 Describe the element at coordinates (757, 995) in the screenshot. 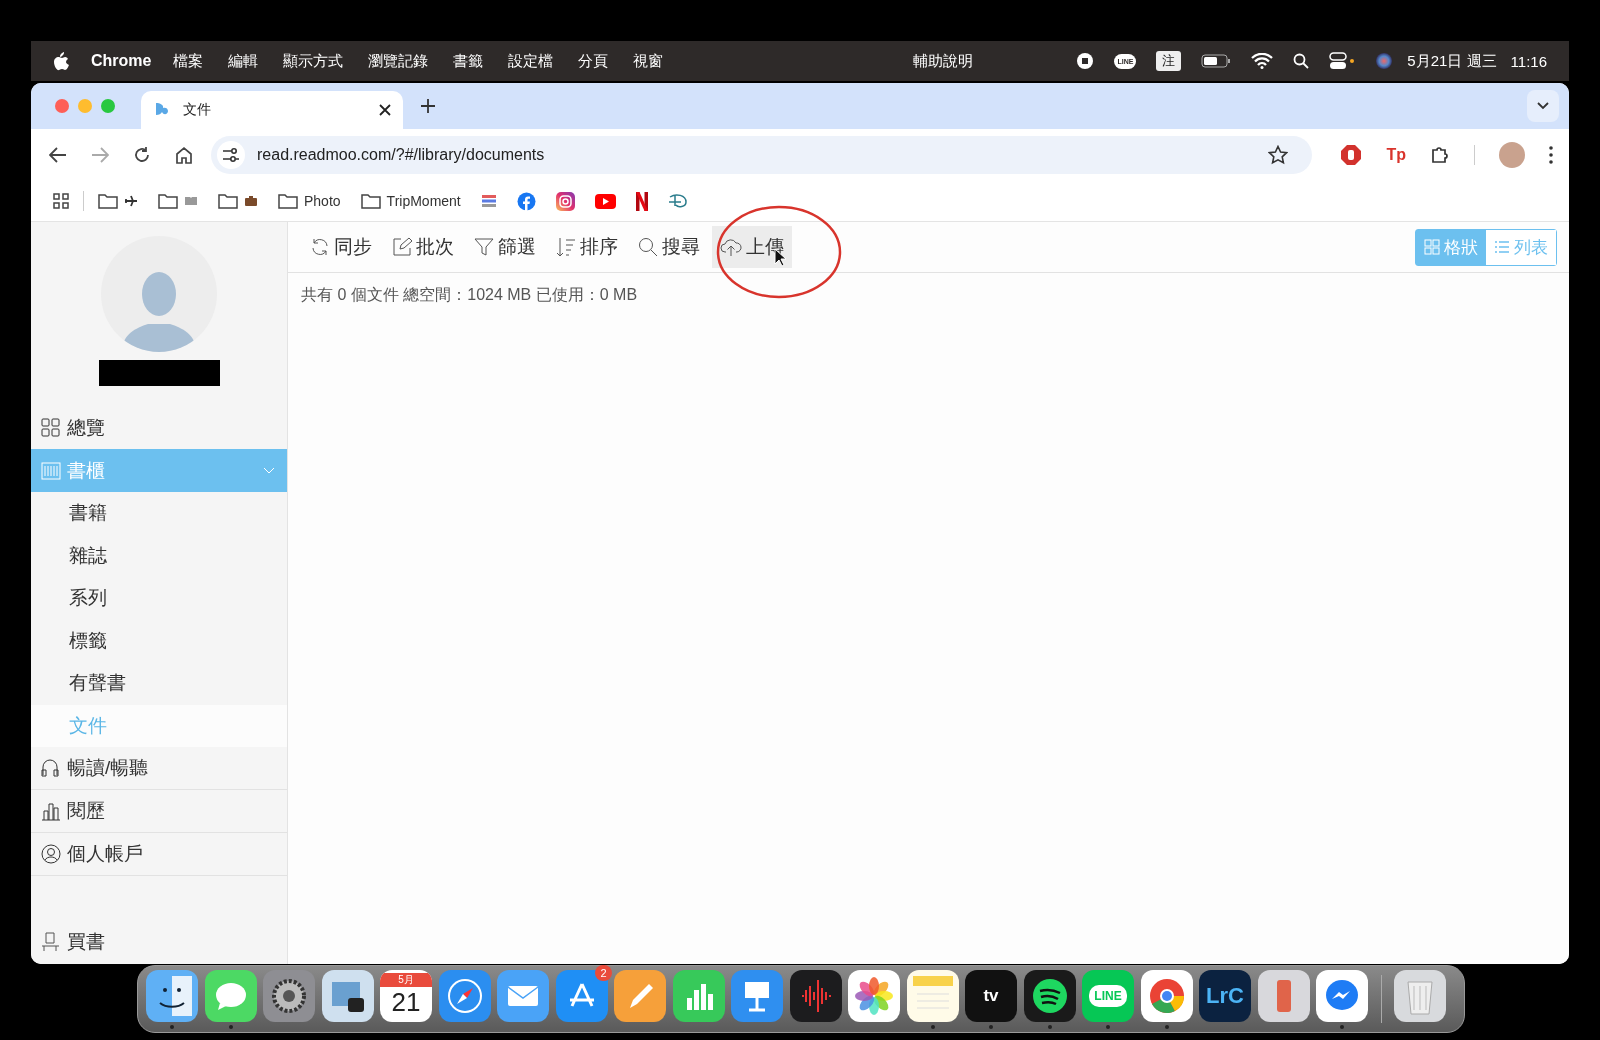

I see `podium-icon` at that location.